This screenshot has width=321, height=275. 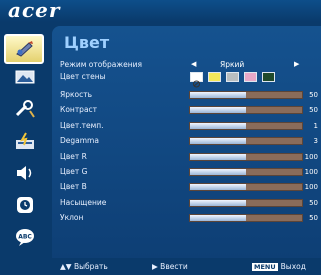 I want to click on sidebar-item-audio, so click(x=25, y=173).